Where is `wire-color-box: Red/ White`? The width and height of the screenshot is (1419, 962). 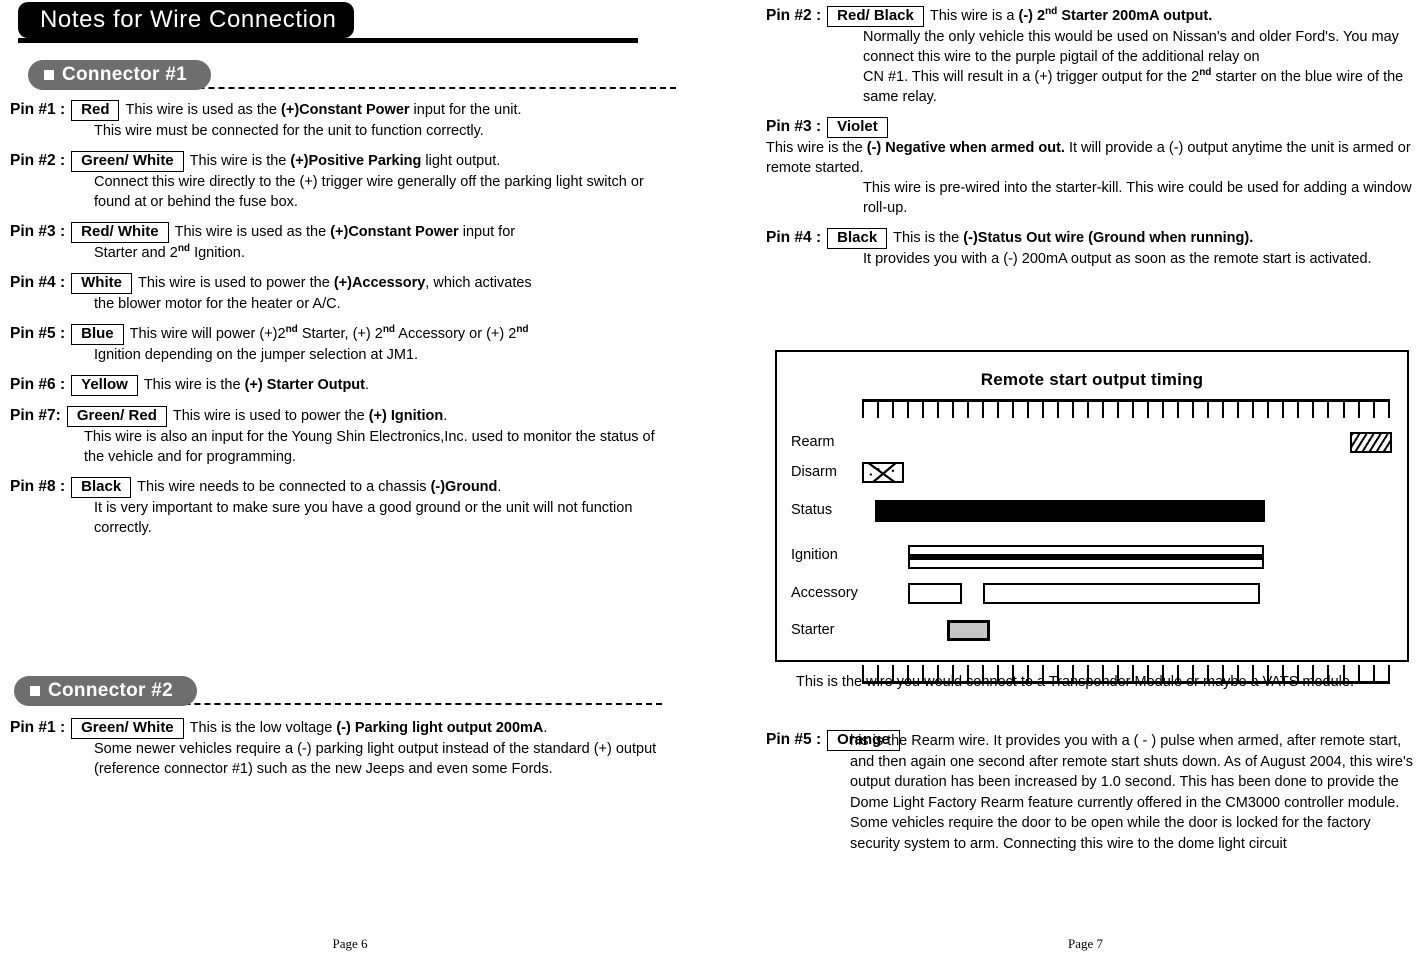 wire-color-box: Red/ White is located at coordinates (120, 232).